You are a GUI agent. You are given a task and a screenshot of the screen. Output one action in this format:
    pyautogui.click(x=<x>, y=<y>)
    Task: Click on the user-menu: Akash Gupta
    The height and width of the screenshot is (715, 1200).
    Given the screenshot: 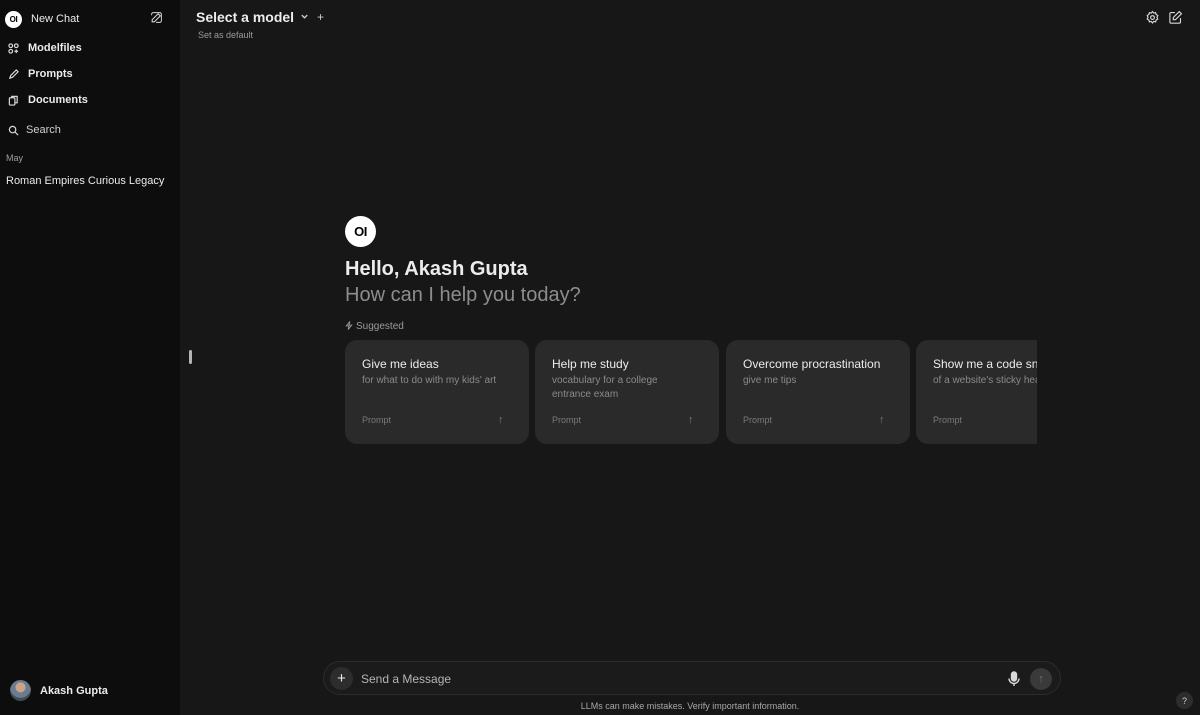 What is the action you would take?
    pyautogui.click(x=59, y=690)
    